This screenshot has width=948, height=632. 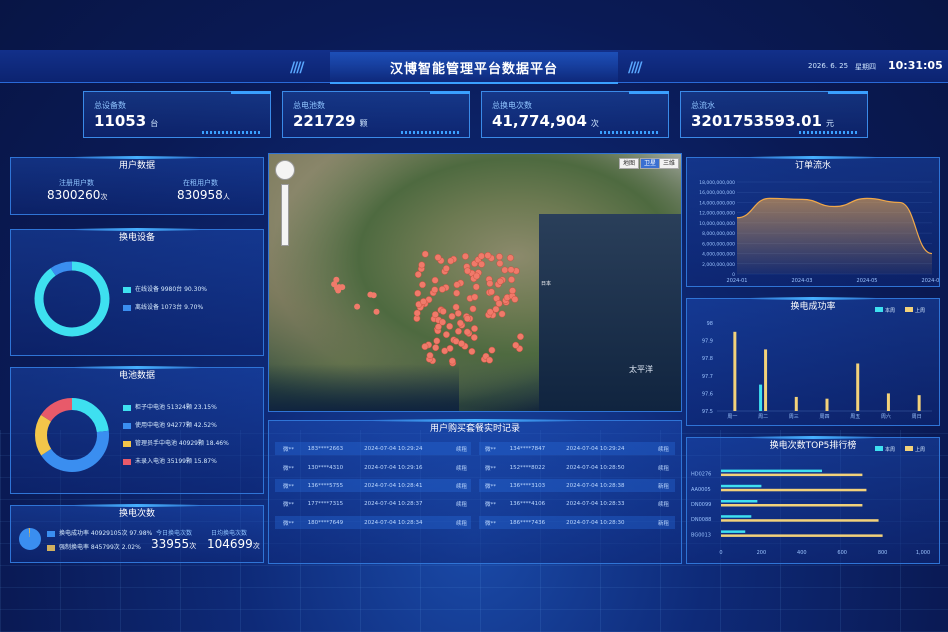 I want to click on online-users-label: 在租用户数, so click(x=200, y=183).